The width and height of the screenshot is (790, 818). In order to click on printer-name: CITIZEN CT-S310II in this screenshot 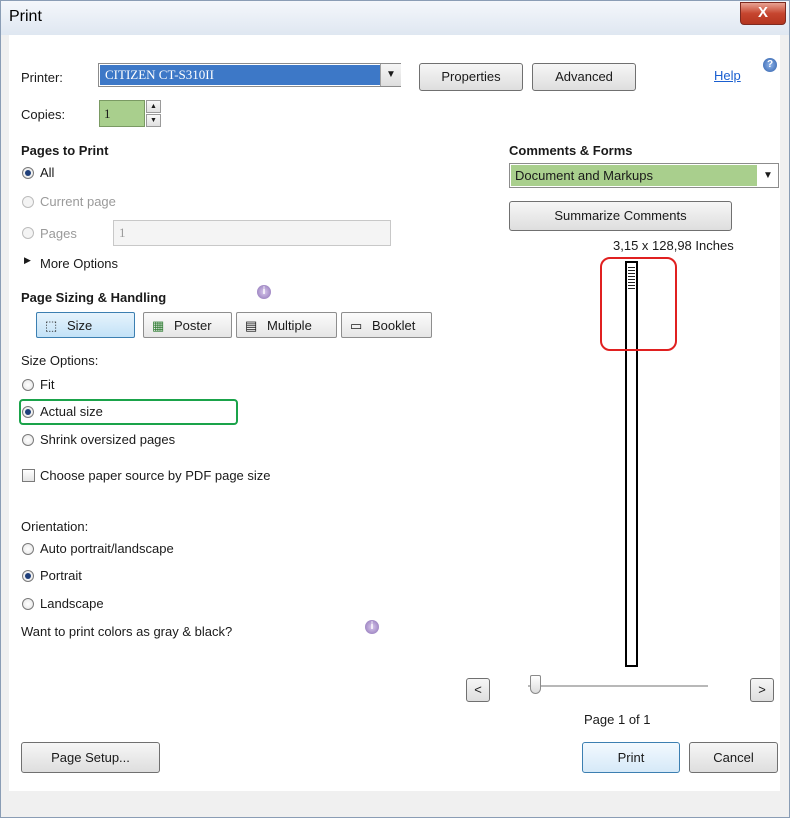, I will do `click(159, 74)`.